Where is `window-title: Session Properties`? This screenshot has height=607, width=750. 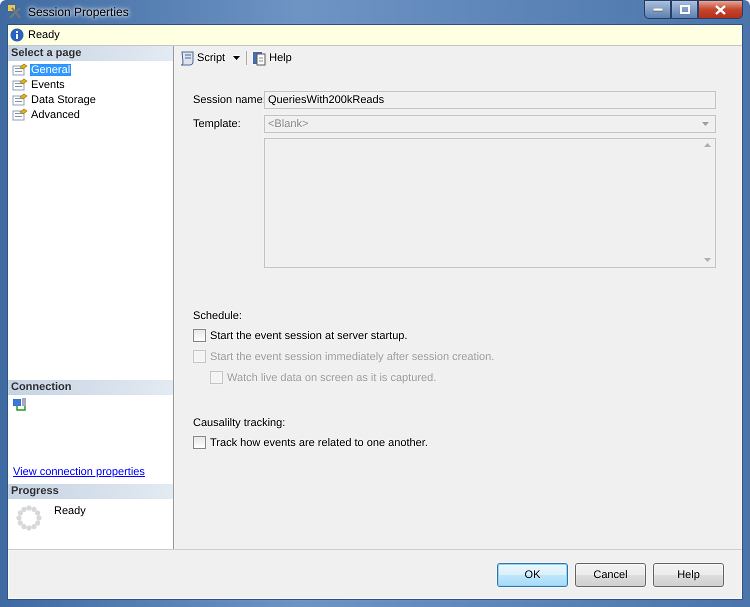 window-title: Session Properties is located at coordinates (78, 12).